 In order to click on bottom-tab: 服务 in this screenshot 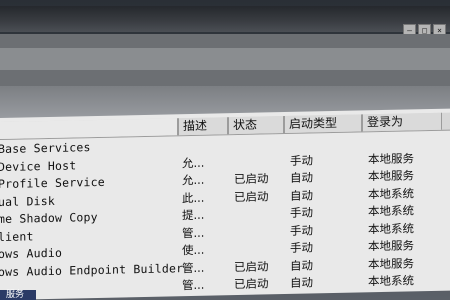, I will do `click(18, 295)`.